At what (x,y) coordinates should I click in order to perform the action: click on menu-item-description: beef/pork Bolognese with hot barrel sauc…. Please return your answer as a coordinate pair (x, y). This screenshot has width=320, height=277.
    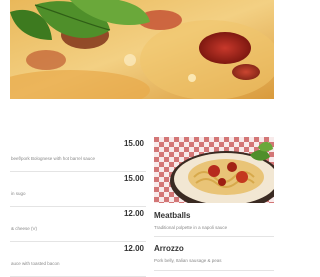
    Looking at the image, I should click on (53, 158).